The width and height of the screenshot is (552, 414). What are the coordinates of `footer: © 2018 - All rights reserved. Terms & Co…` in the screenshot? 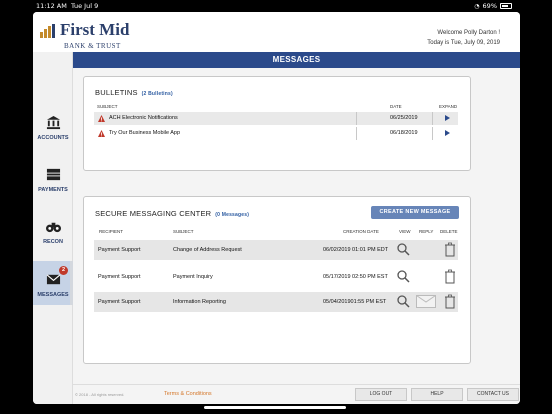 It's located at (296, 394).